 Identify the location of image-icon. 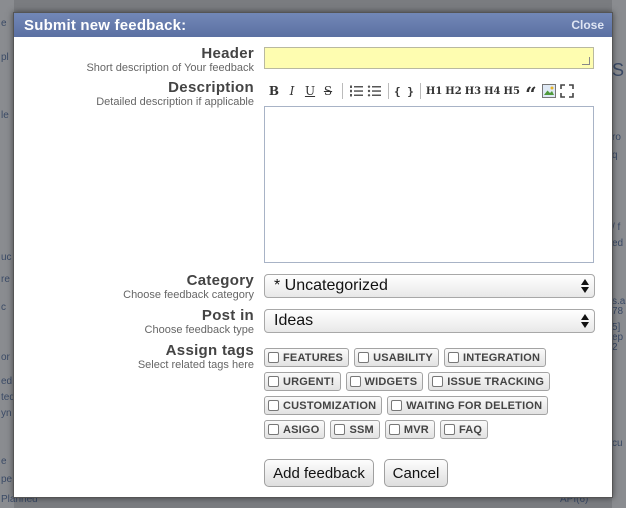
(549, 91).